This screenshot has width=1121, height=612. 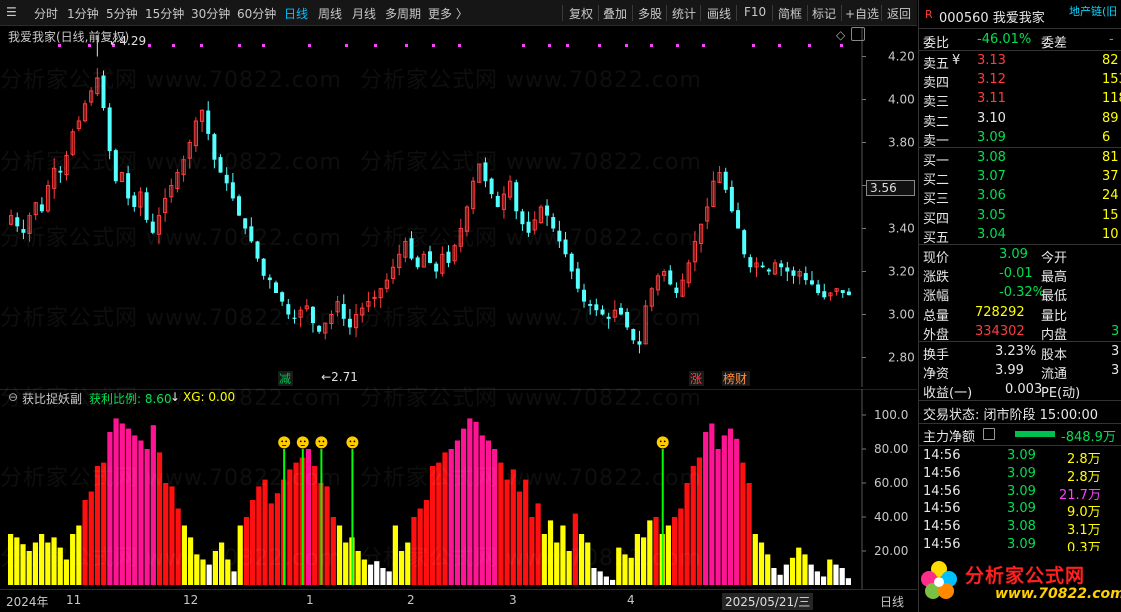 What do you see at coordinates (122, 13) in the screenshot?
I see `tab-5min: 5分钟` at bounding box center [122, 13].